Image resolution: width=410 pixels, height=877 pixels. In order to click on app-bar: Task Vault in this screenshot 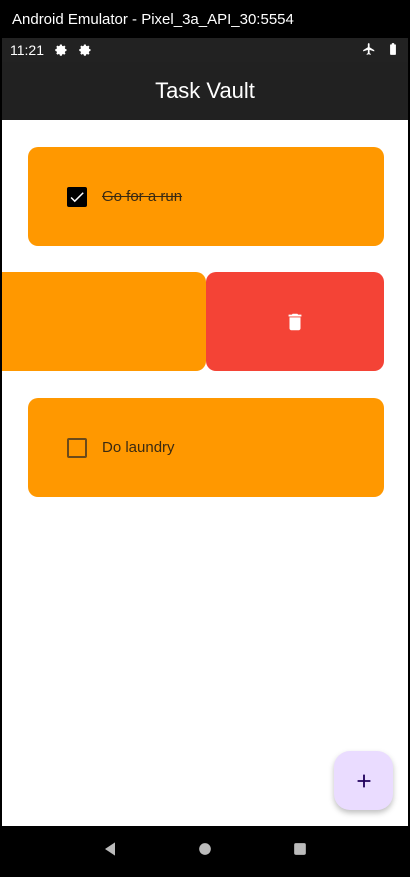, I will do `click(205, 91)`.